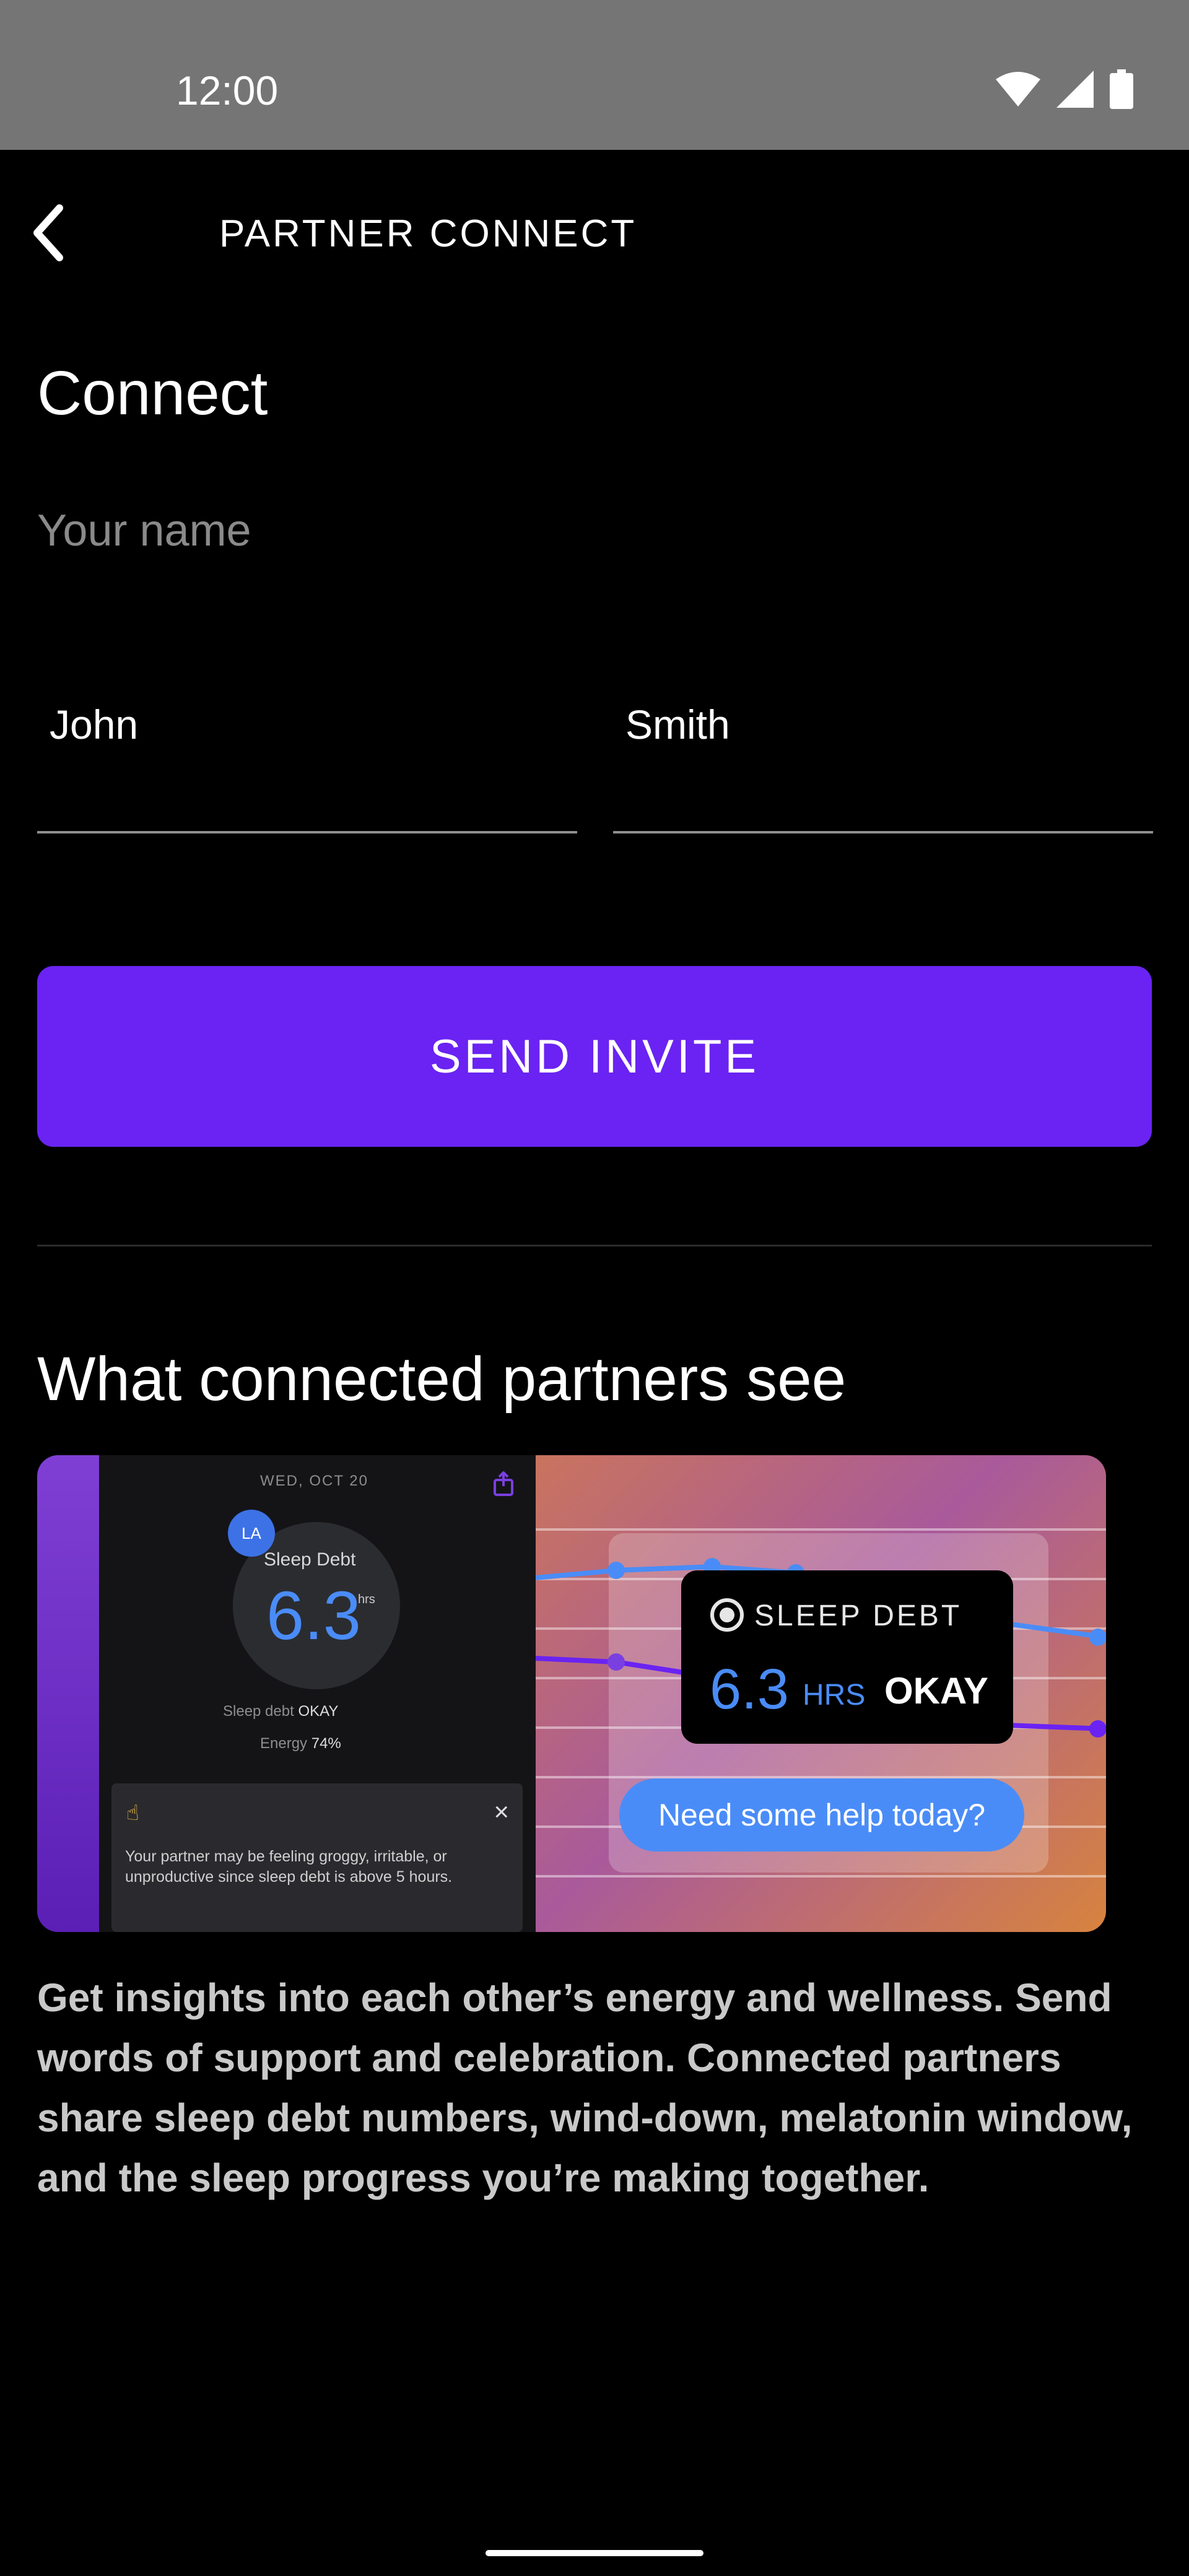  What do you see at coordinates (835, 1695) in the screenshot?
I see `sleep-debt-card-unit: HRS` at bounding box center [835, 1695].